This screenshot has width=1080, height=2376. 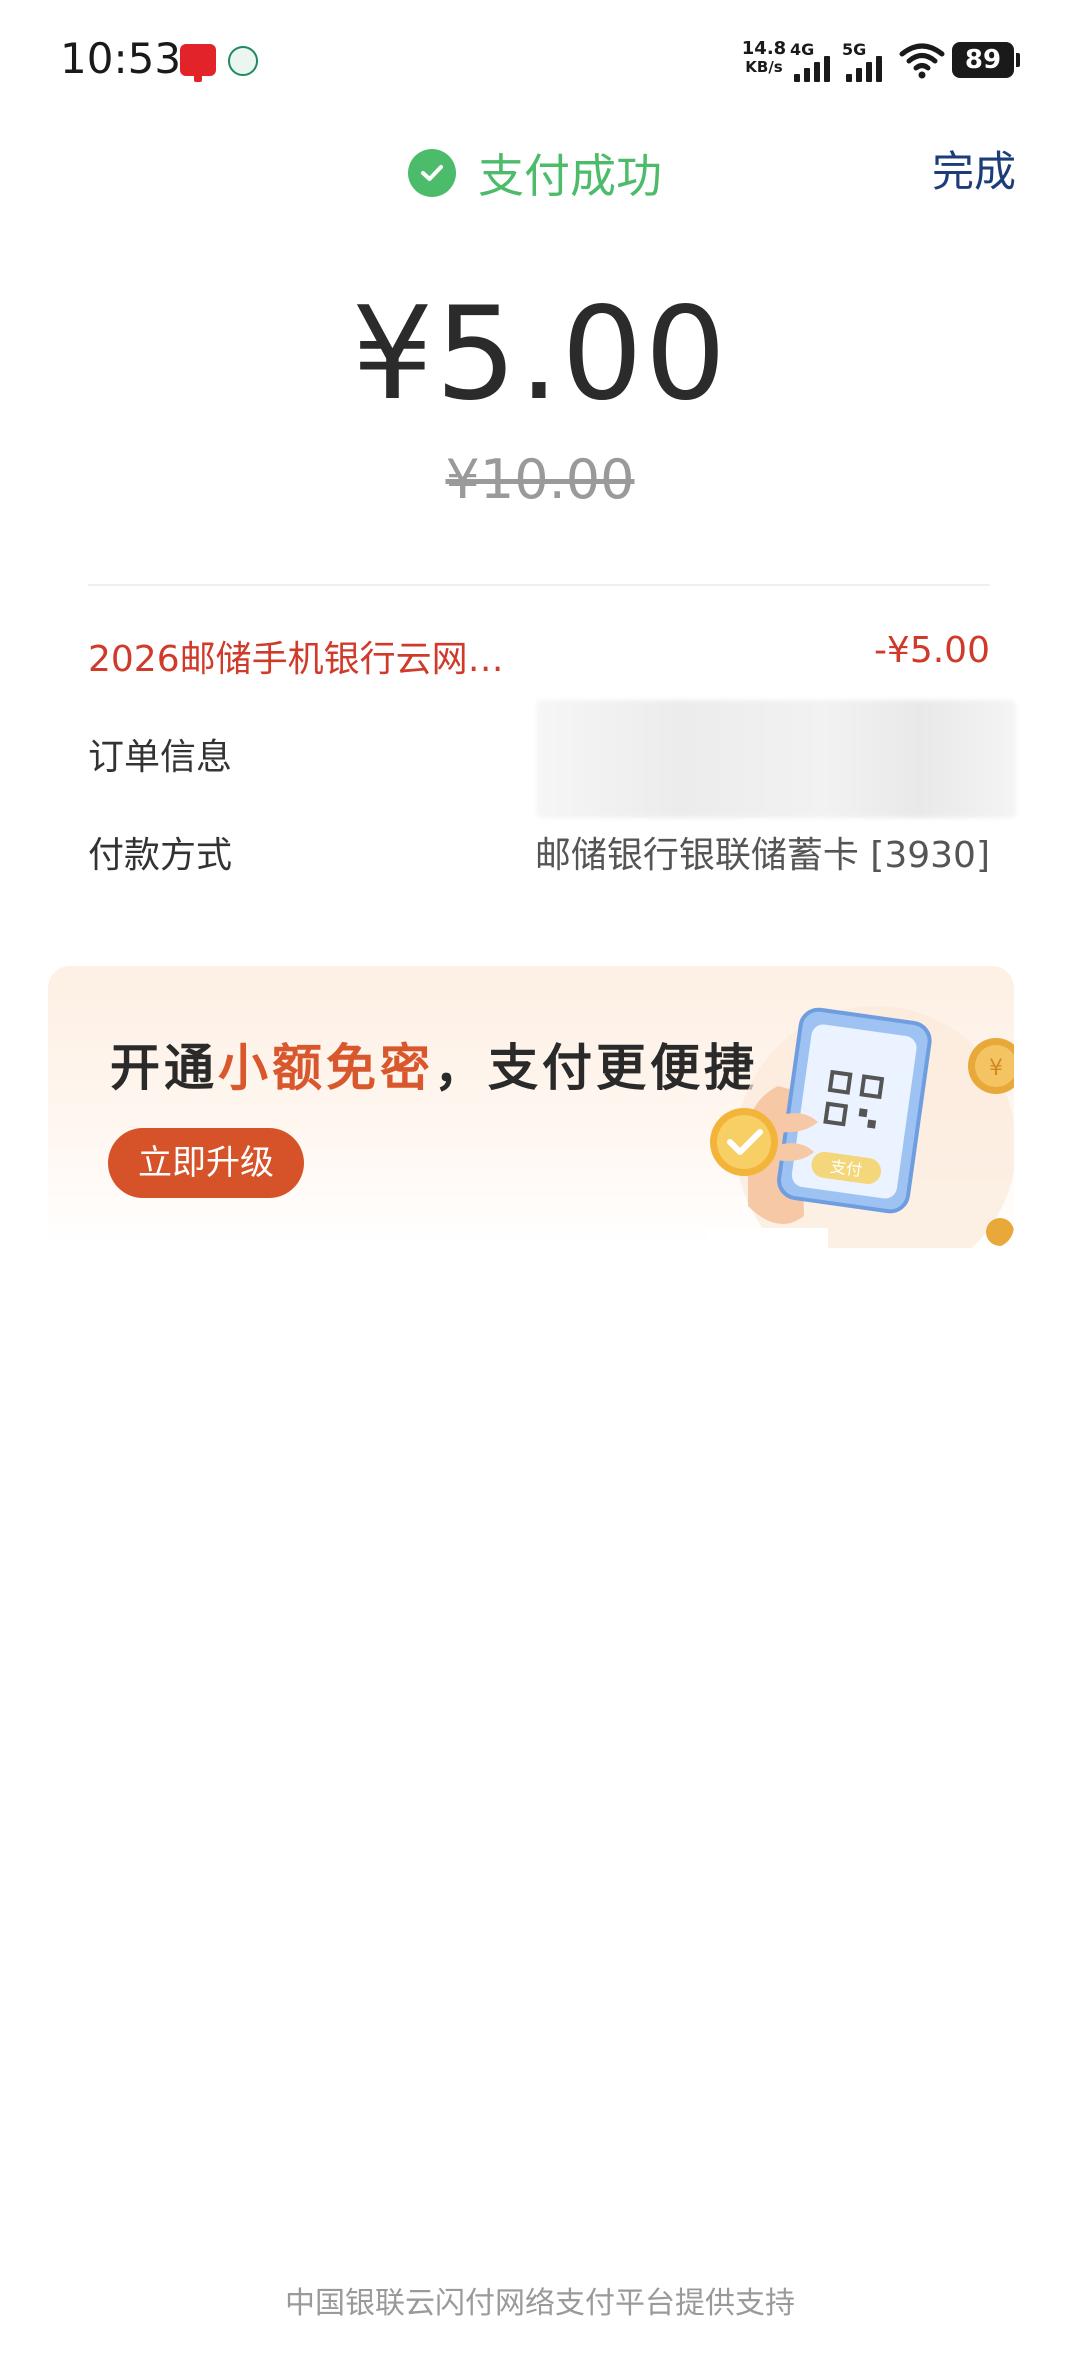 I want to click on order-info-label: 订单信息, so click(x=160, y=757).